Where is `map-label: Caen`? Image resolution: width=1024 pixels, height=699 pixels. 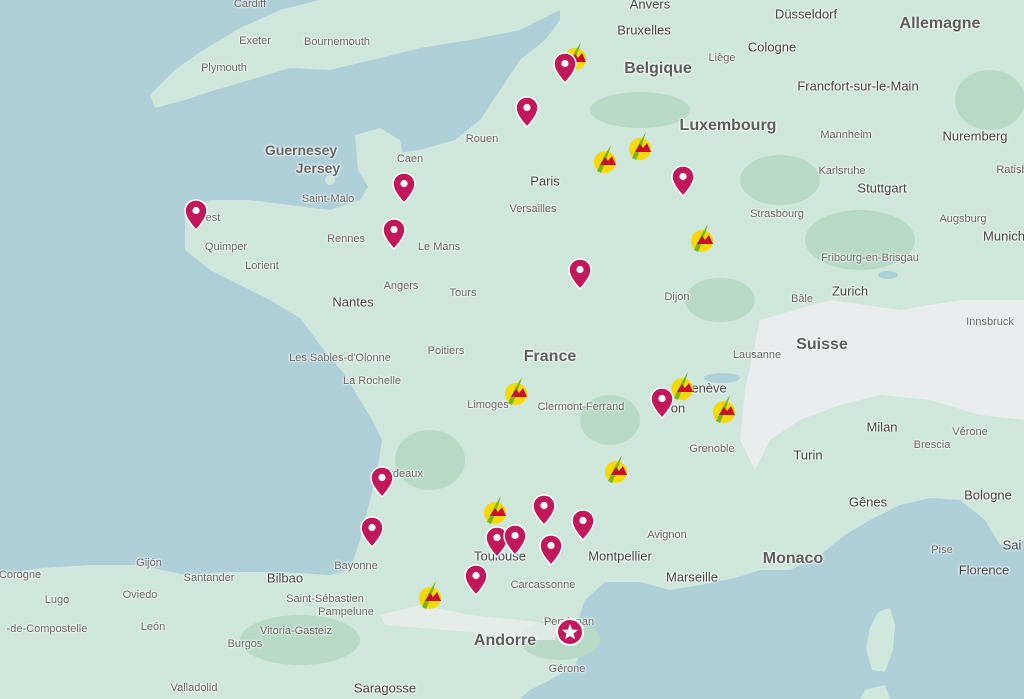 map-label: Caen is located at coordinates (410, 159).